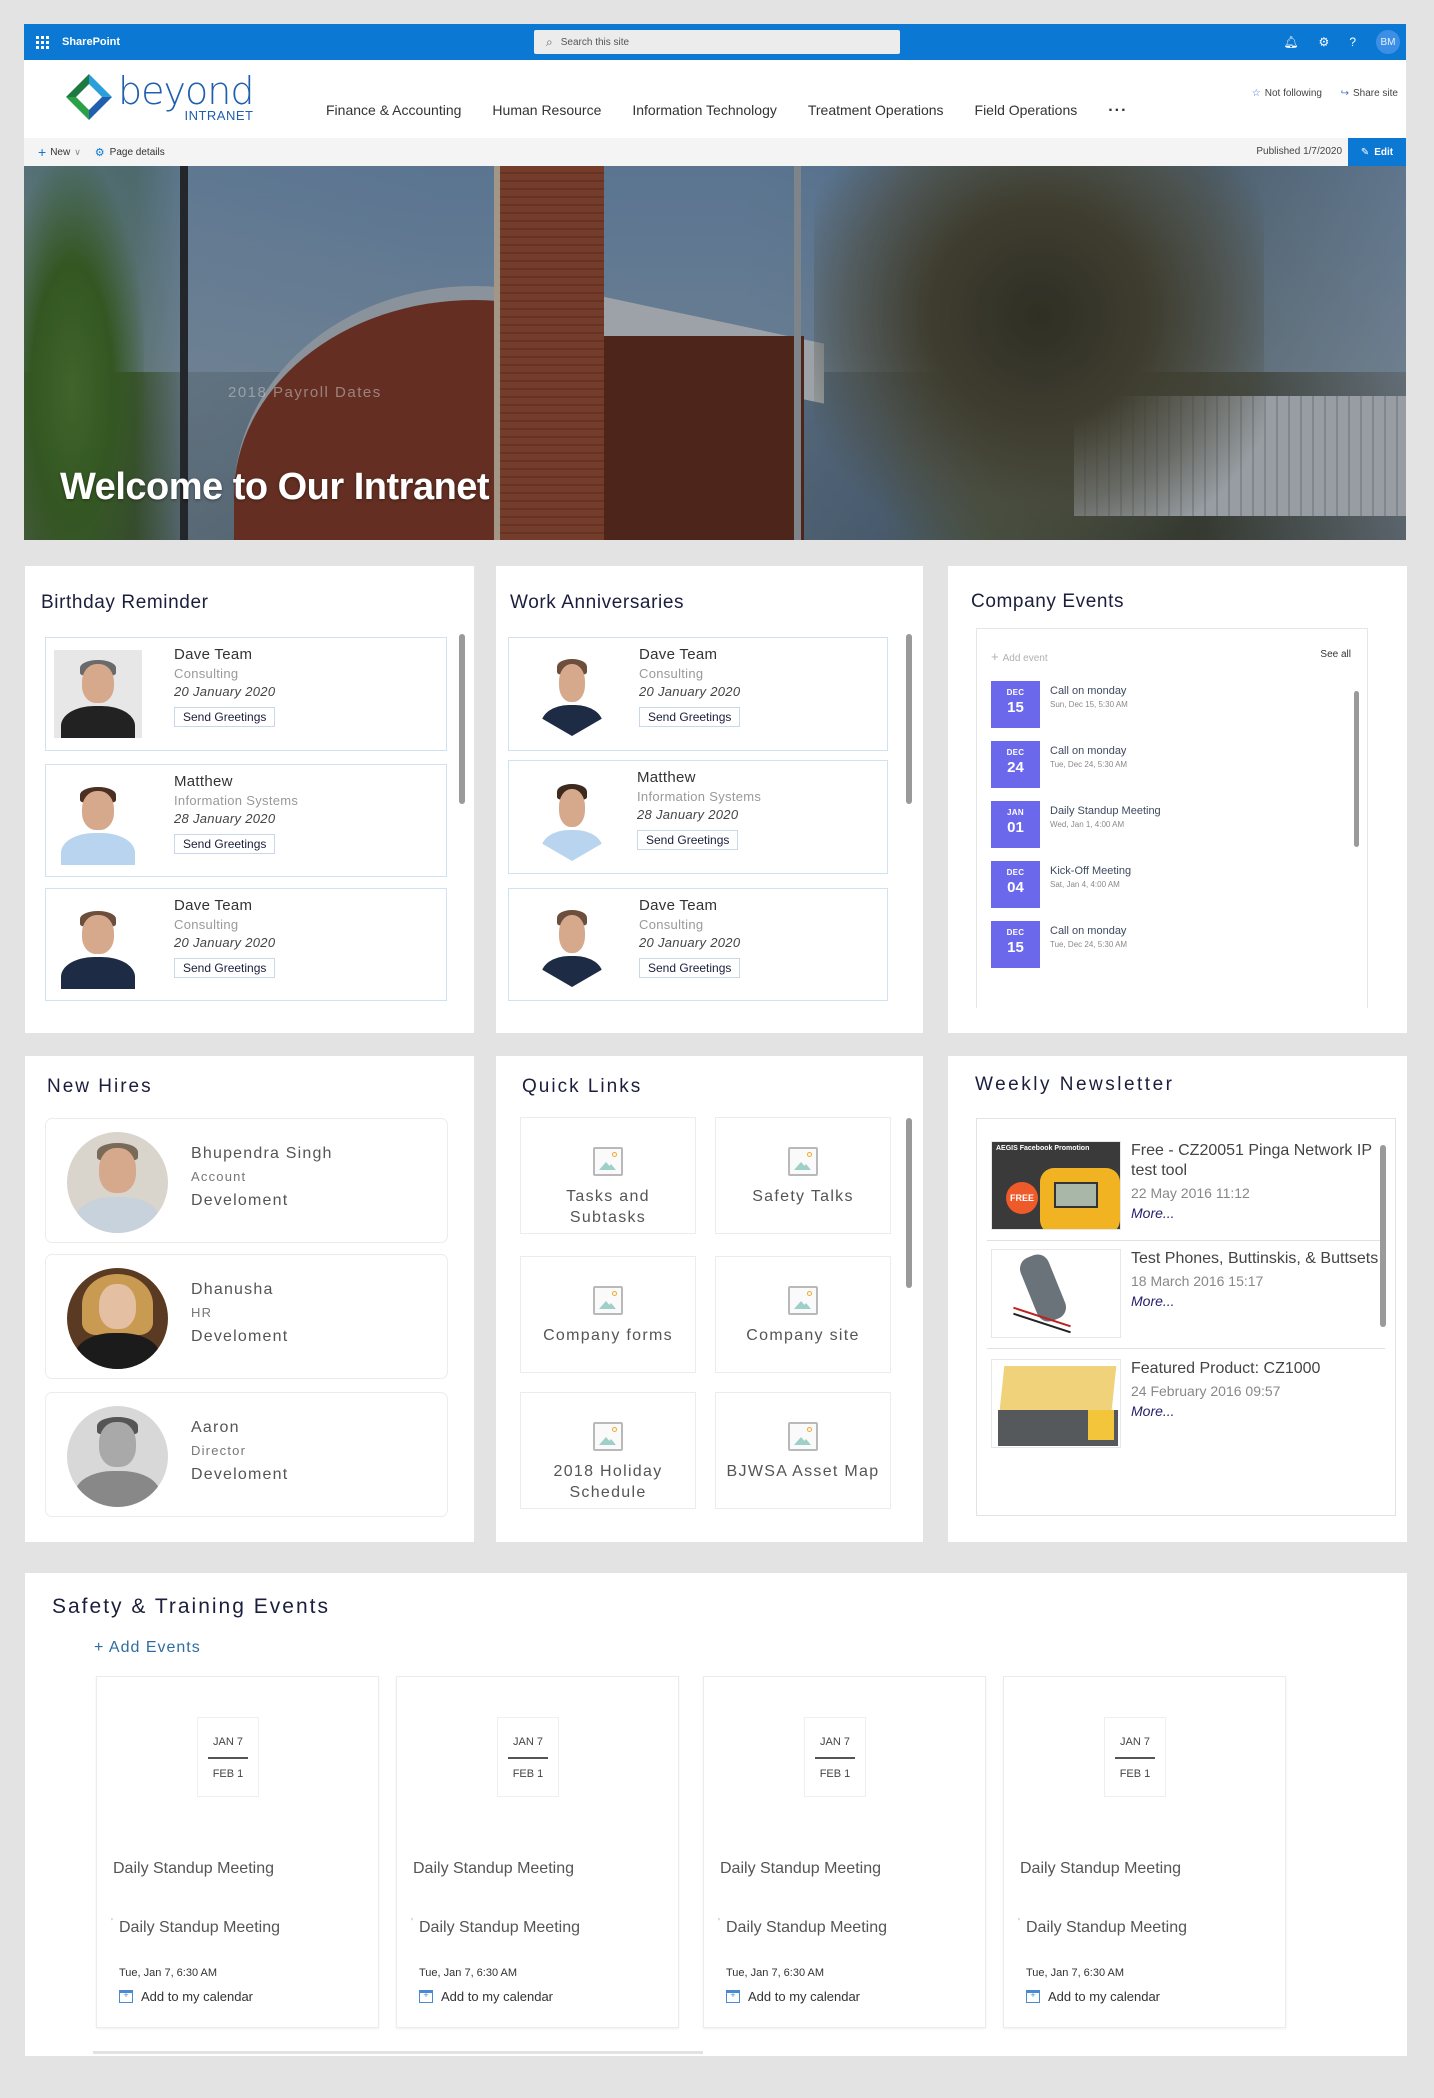 The height and width of the screenshot is (2098, 1434). Describe the element at coordinates (803, 1175) in the screenshot. I see `quick-link-tile: Safety Talks` at that location.